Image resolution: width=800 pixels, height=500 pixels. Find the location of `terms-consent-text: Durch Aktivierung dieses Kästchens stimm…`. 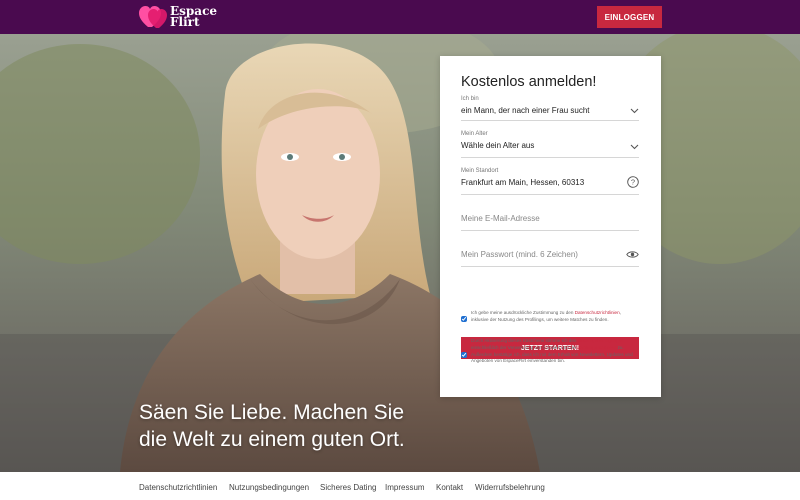

terms-consent-text: Durch Aktivierung dieses Kästchens stimm… is located at coordinates (555, 351).